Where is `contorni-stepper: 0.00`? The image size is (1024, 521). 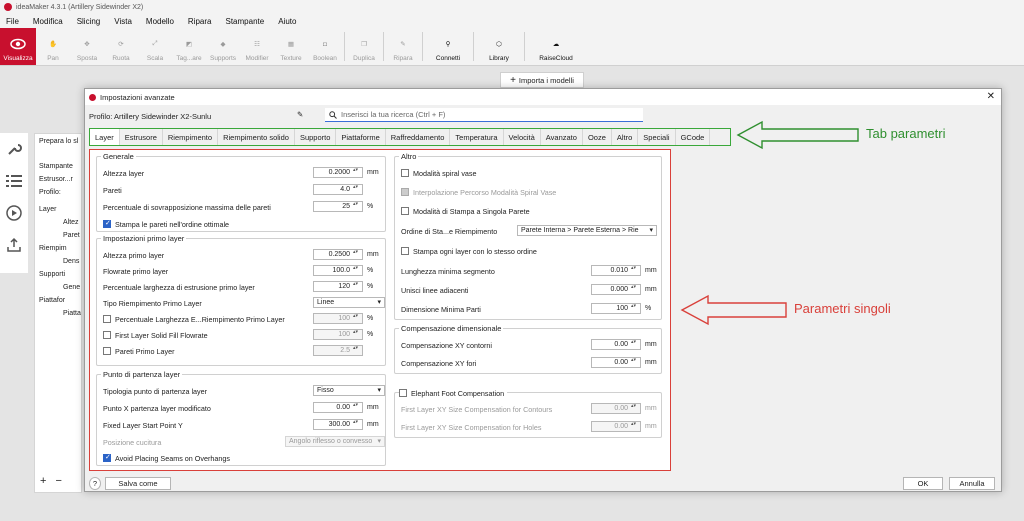 contorni-stepper: 0.00 is located at coordinates (616, 344).